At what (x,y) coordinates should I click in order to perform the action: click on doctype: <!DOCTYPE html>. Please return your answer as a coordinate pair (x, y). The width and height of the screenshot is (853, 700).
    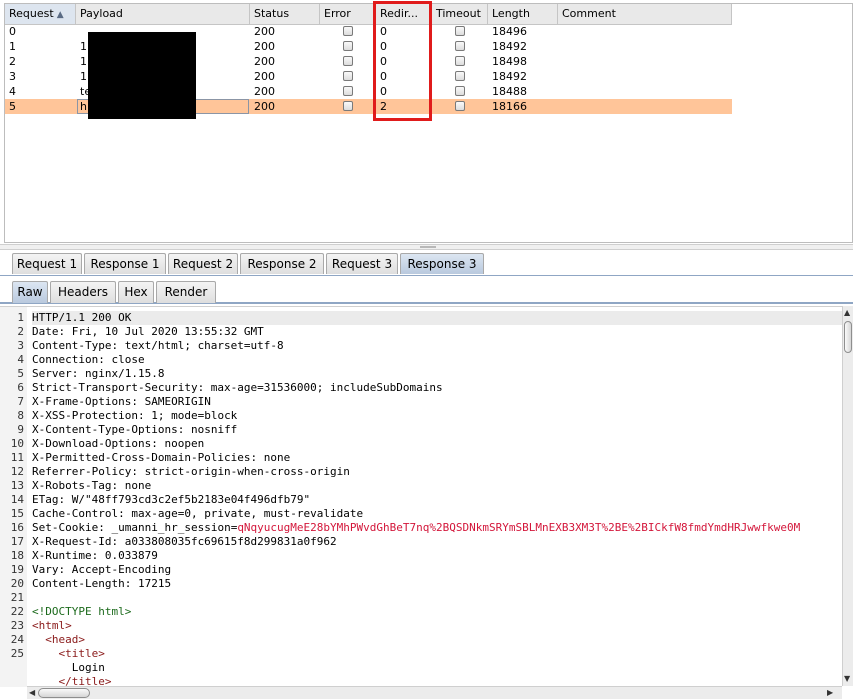
    Looking at the image, I should click on (82, 611).